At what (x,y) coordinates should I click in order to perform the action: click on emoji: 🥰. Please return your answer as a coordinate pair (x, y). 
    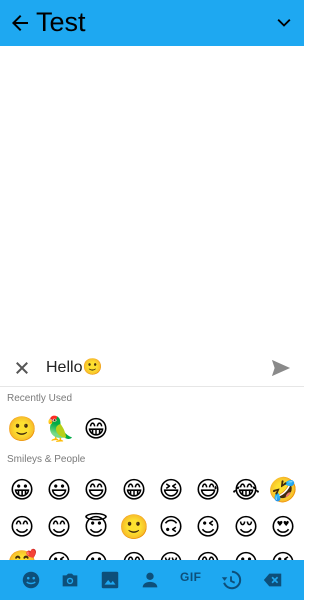
    Looking at the image, I should click on (22, 553).